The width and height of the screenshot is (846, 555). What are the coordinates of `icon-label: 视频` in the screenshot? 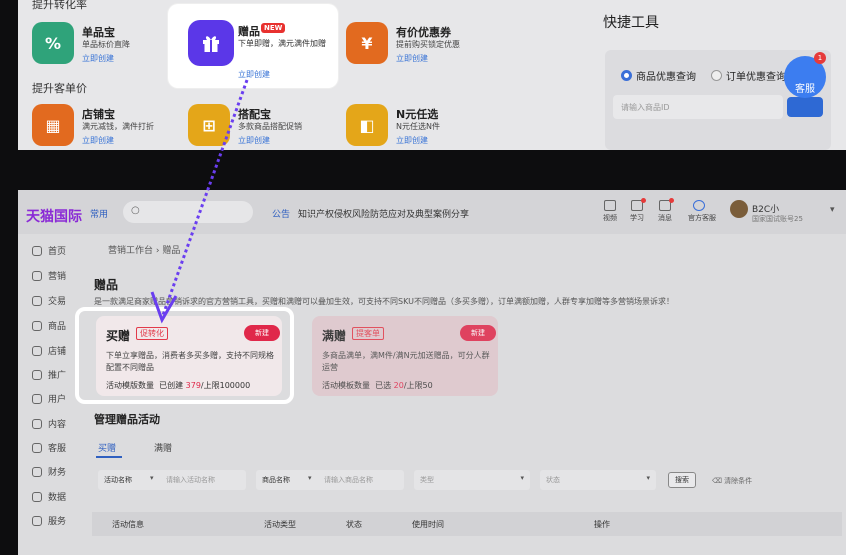 It's located at (610, 218).